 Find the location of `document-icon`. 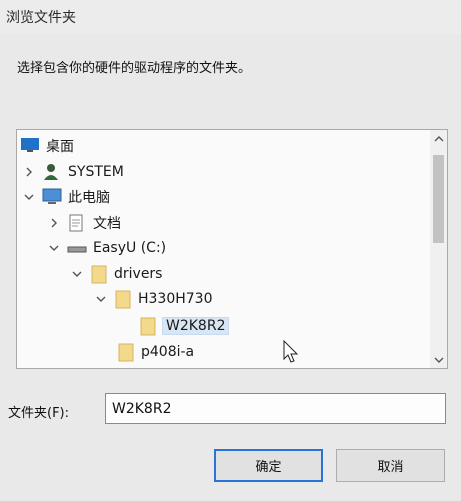

document-icon is located at coordinates (77, 223).